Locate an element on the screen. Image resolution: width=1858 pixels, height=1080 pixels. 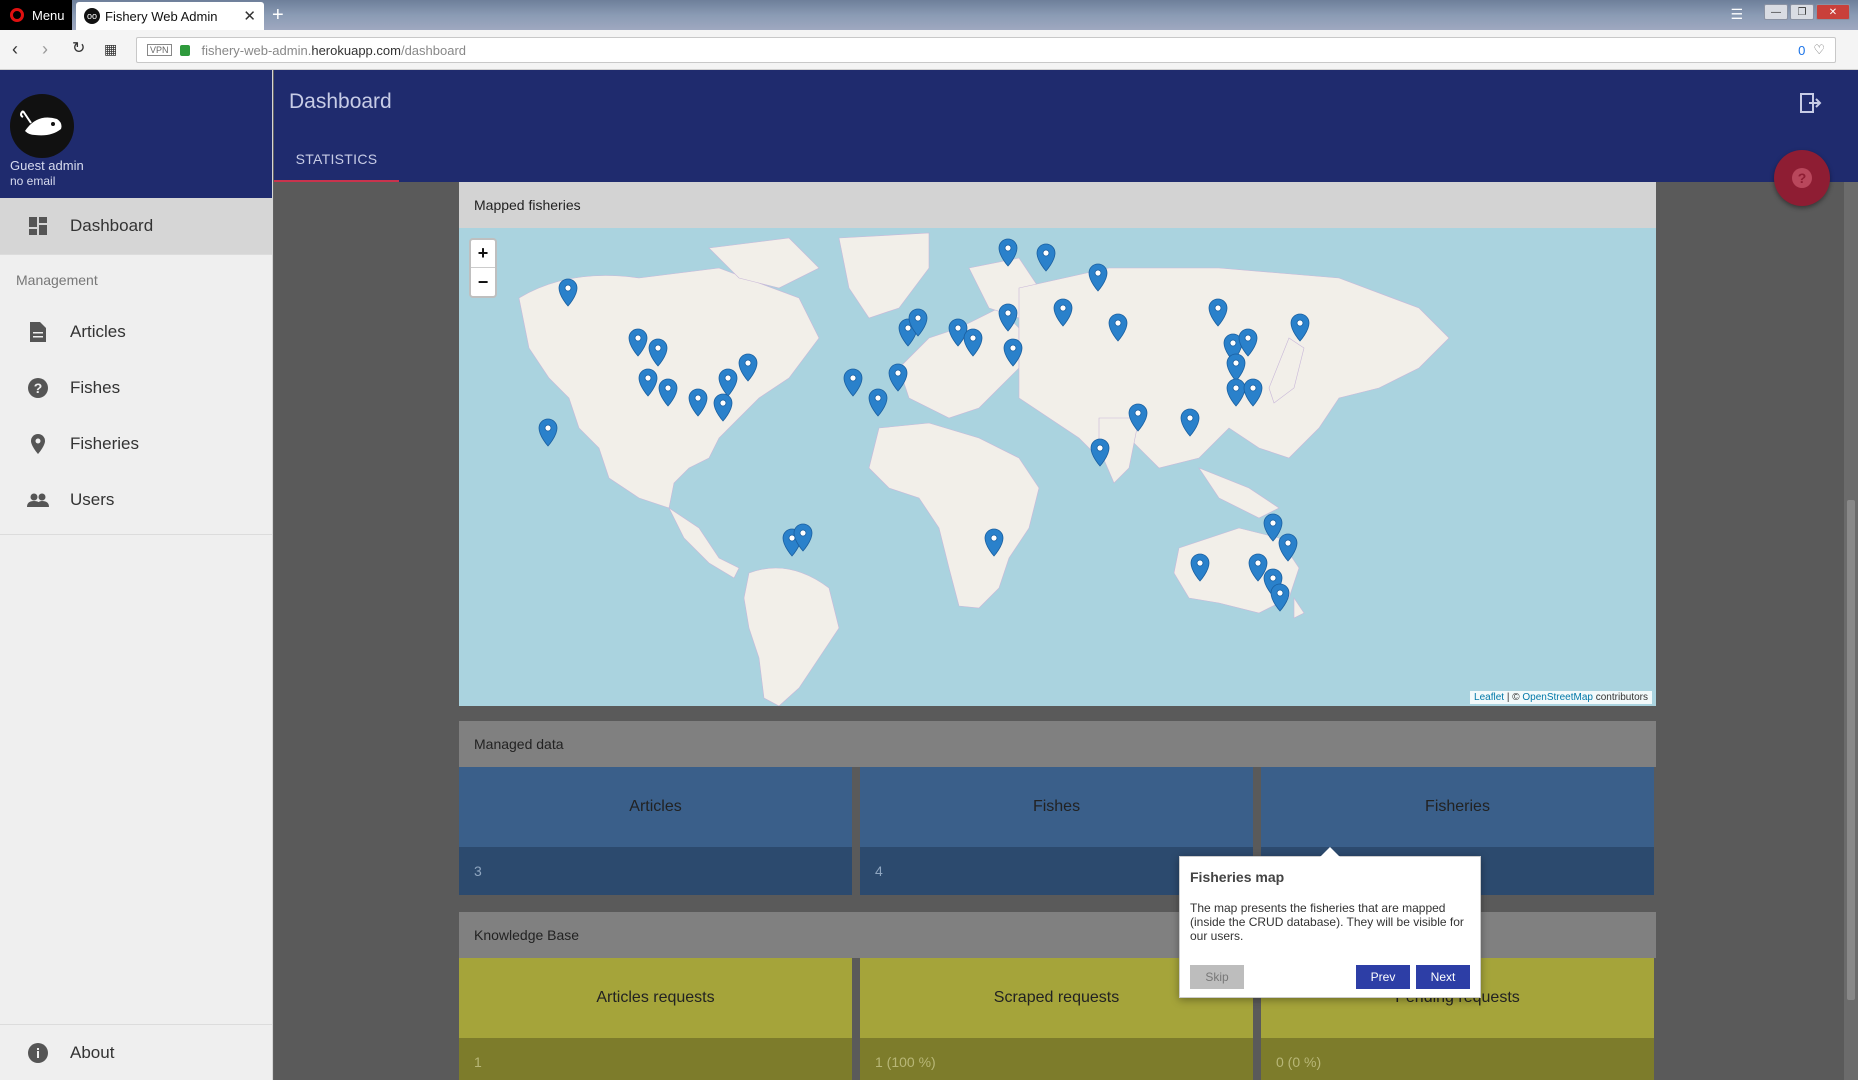
sidebar-item-fishes: ? Fishes is located at coordinates (136, 388).